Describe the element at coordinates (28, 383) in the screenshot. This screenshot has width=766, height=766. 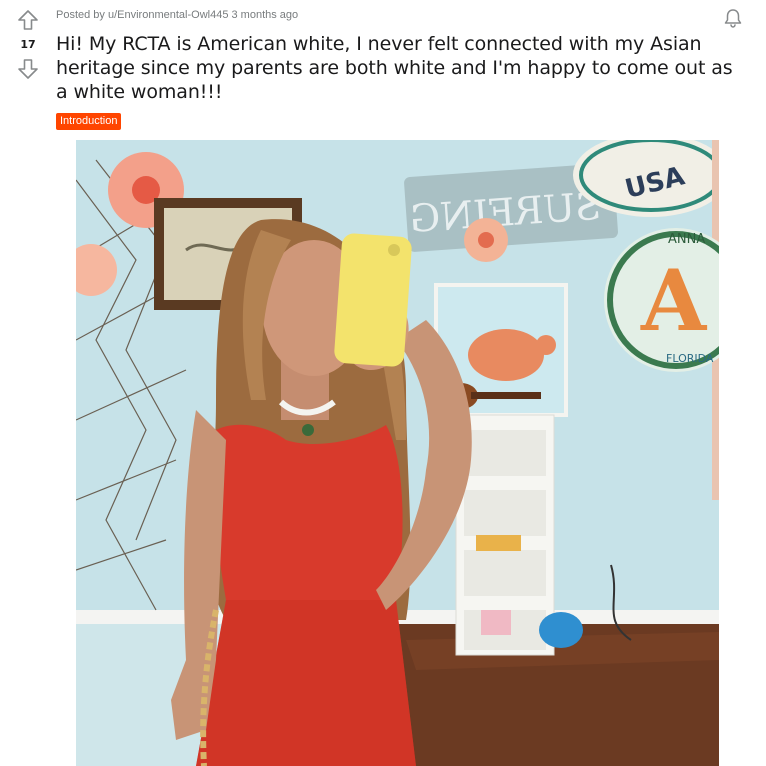
I see `vote-column: 17` at that location.